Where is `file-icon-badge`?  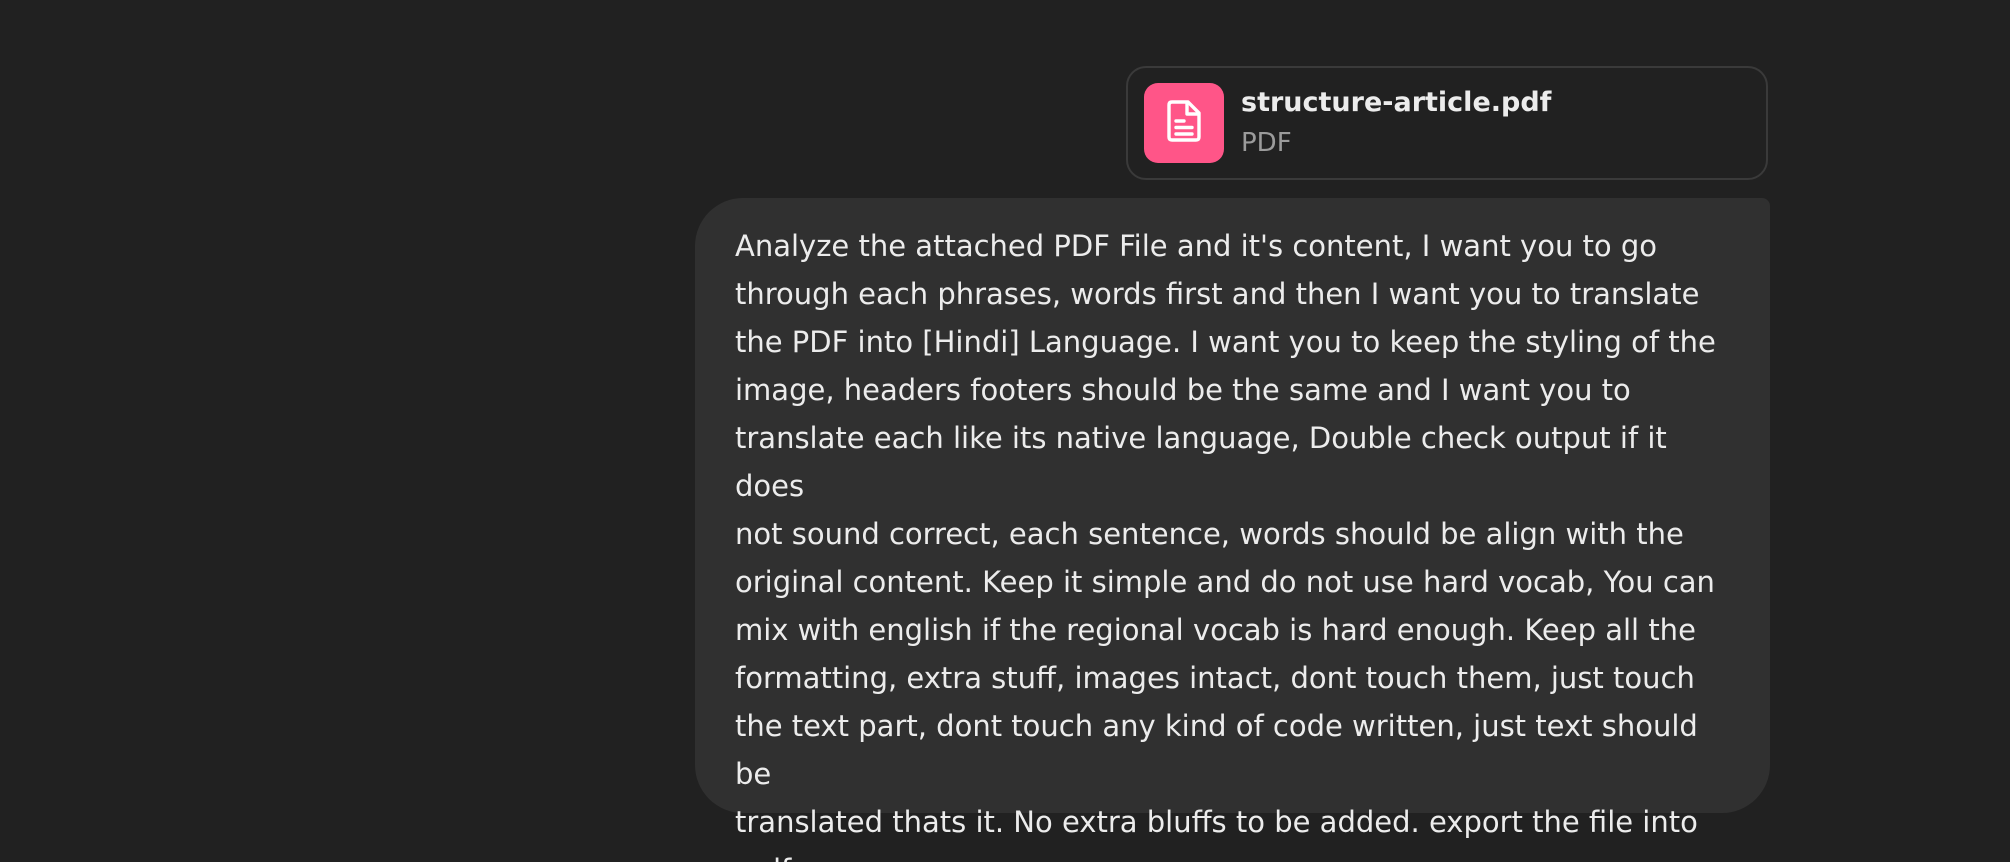 file-icon-badge is located at coordinates (1184, 123).